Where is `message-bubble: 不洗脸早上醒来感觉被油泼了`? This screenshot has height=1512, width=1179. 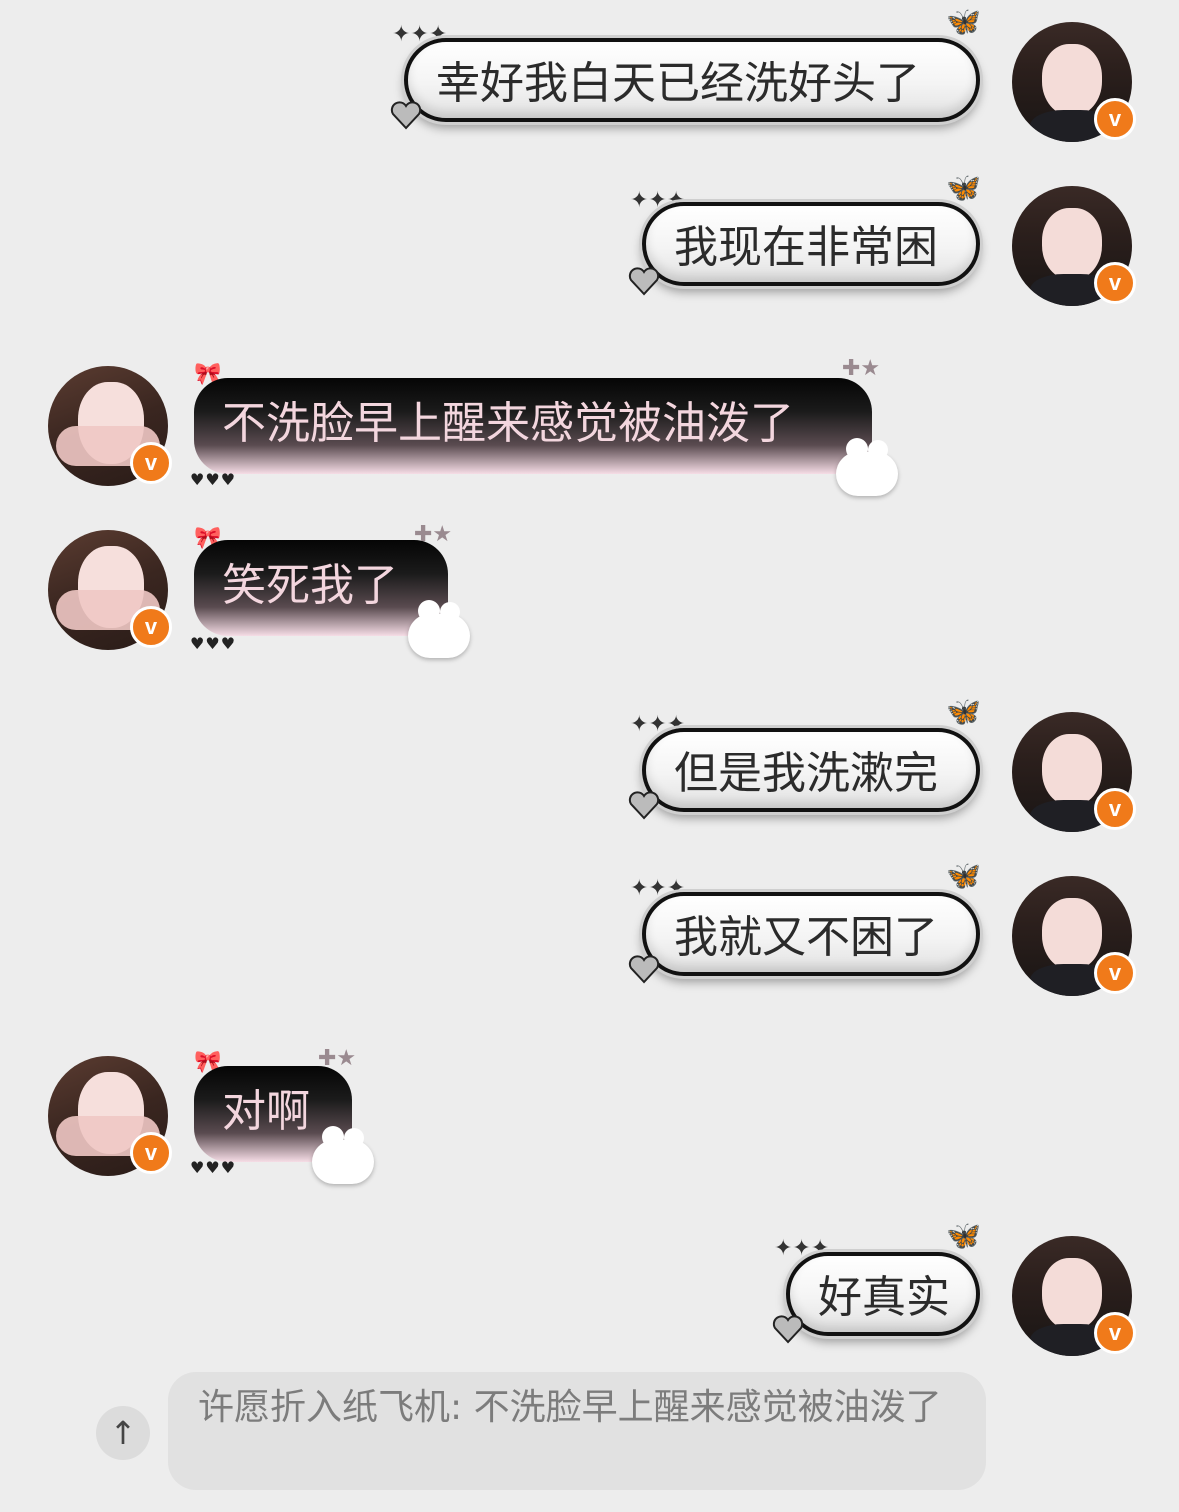
message-bubble: 不洗脸早上醒来感觉被油泼了 is located at coordinates (533, 426).